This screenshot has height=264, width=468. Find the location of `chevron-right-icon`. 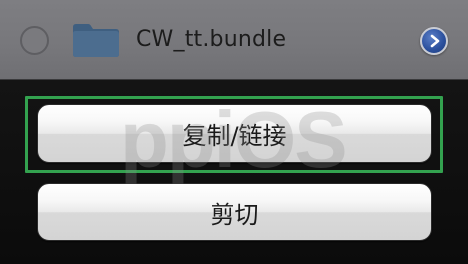

chevron-right-icon is located at coordinates (435, 41).